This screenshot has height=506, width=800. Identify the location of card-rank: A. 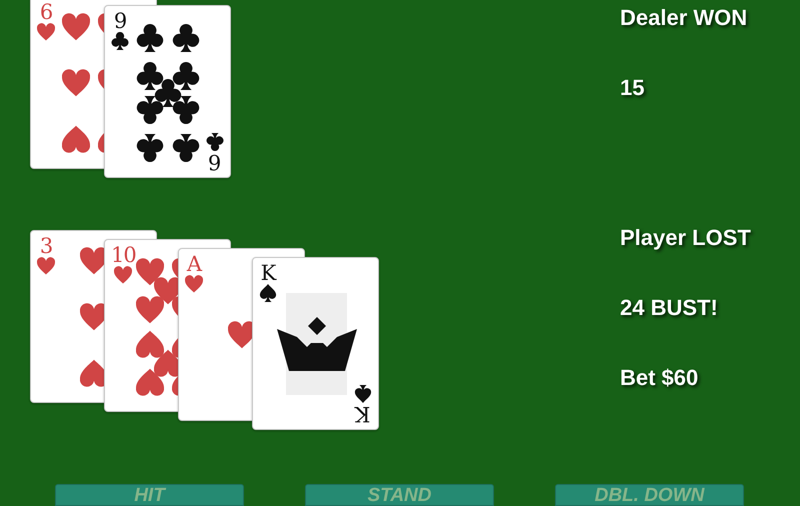
(194, 264).